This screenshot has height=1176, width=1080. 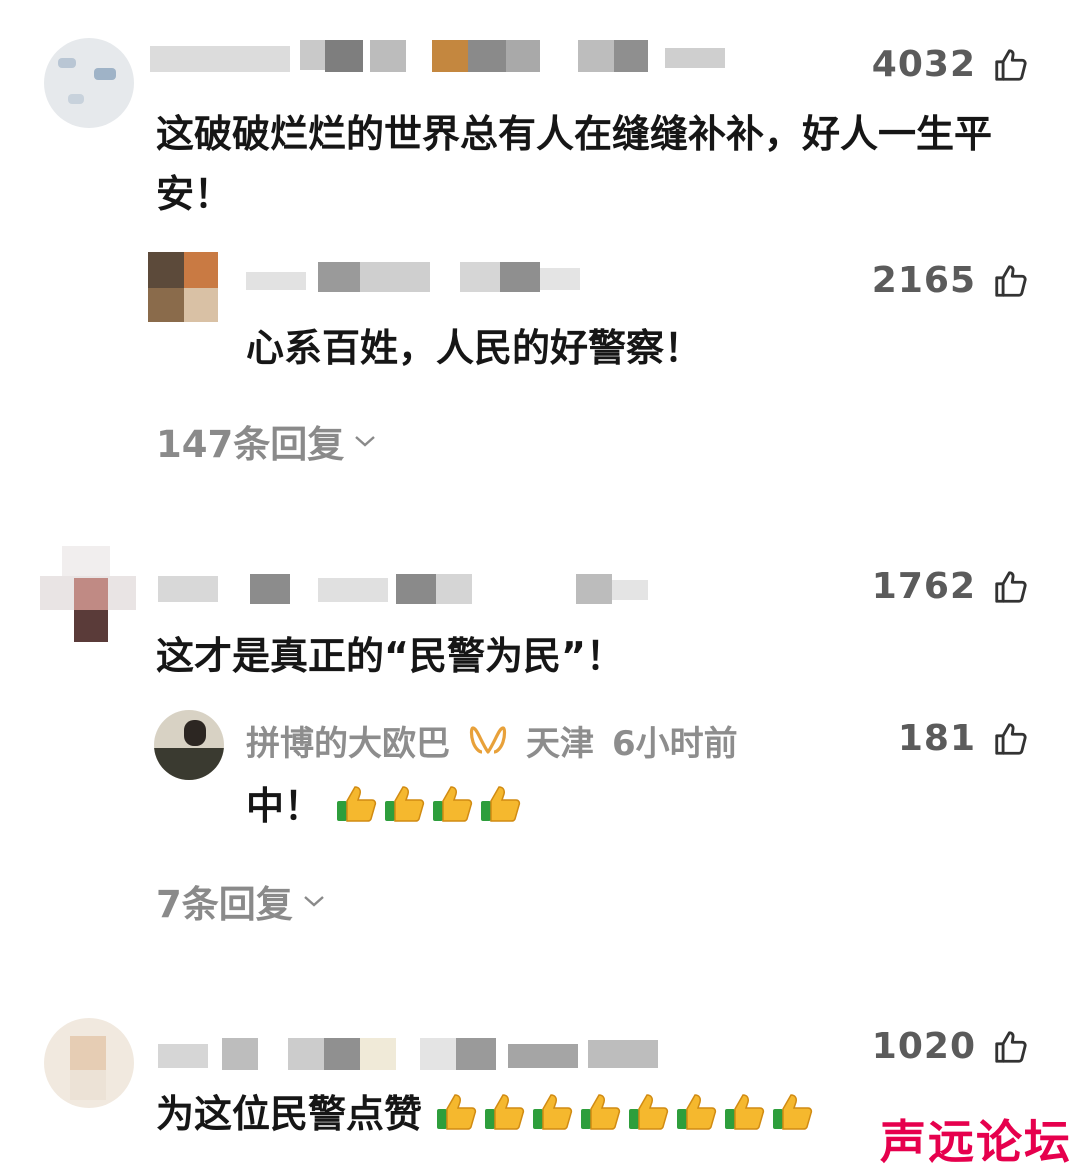 What do you see at coordinates (923, 1046) in the screenshot?
I see `like-count: 1020` at bounding box center [923, 1046].